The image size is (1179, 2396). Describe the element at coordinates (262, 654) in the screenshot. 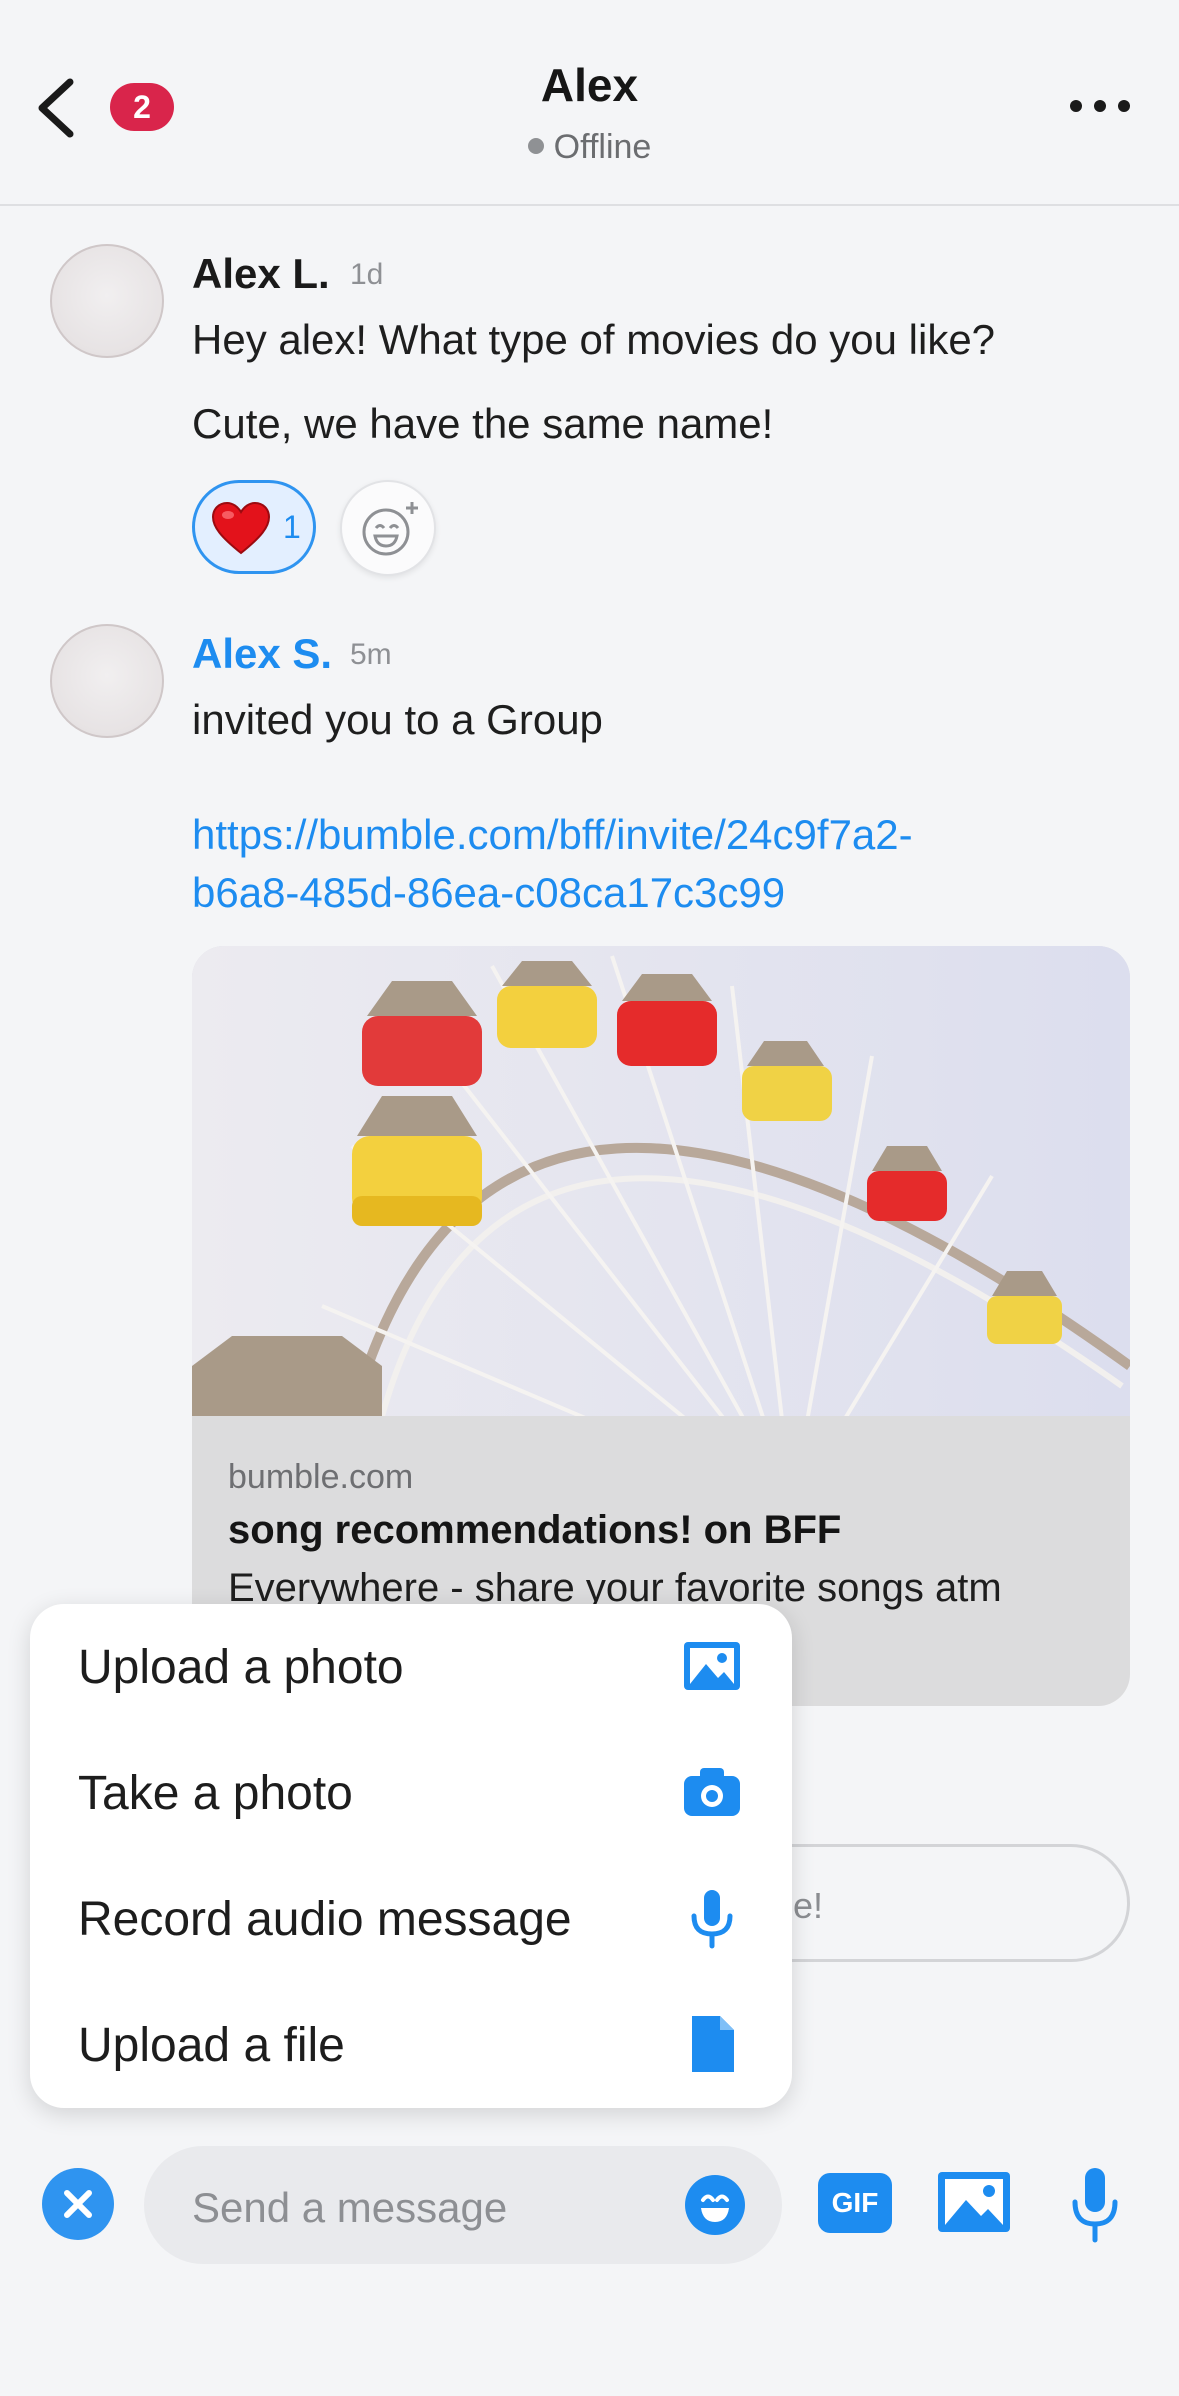

I see `sender-name: Alex S.` at that location.